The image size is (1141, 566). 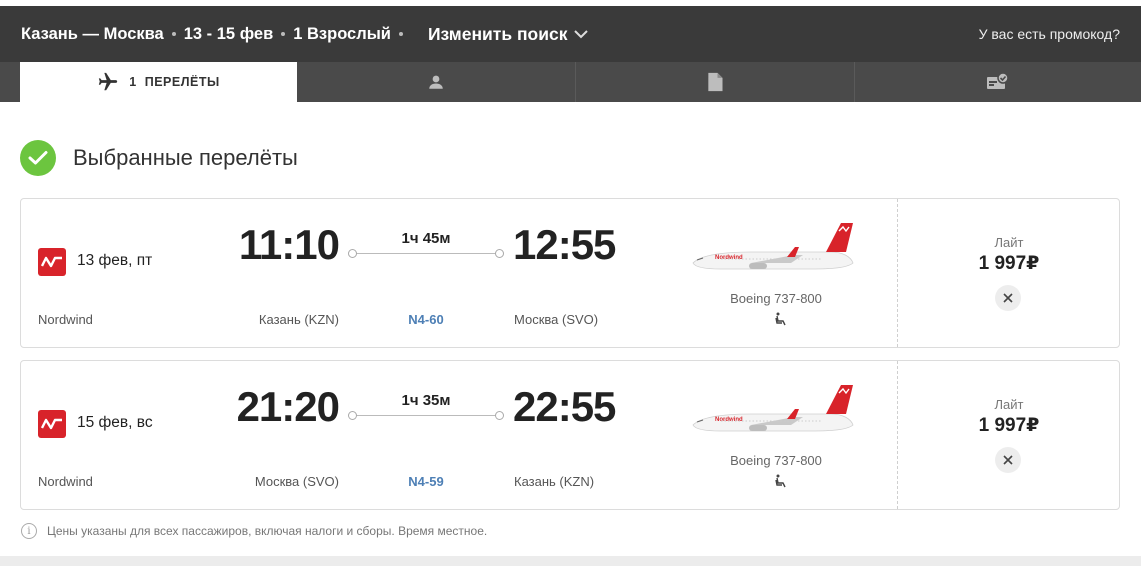 What do you see at coordinates (564, 244) in the screenshot?
I see `arrival-time: 12:55` at bounding box center [564, 244].